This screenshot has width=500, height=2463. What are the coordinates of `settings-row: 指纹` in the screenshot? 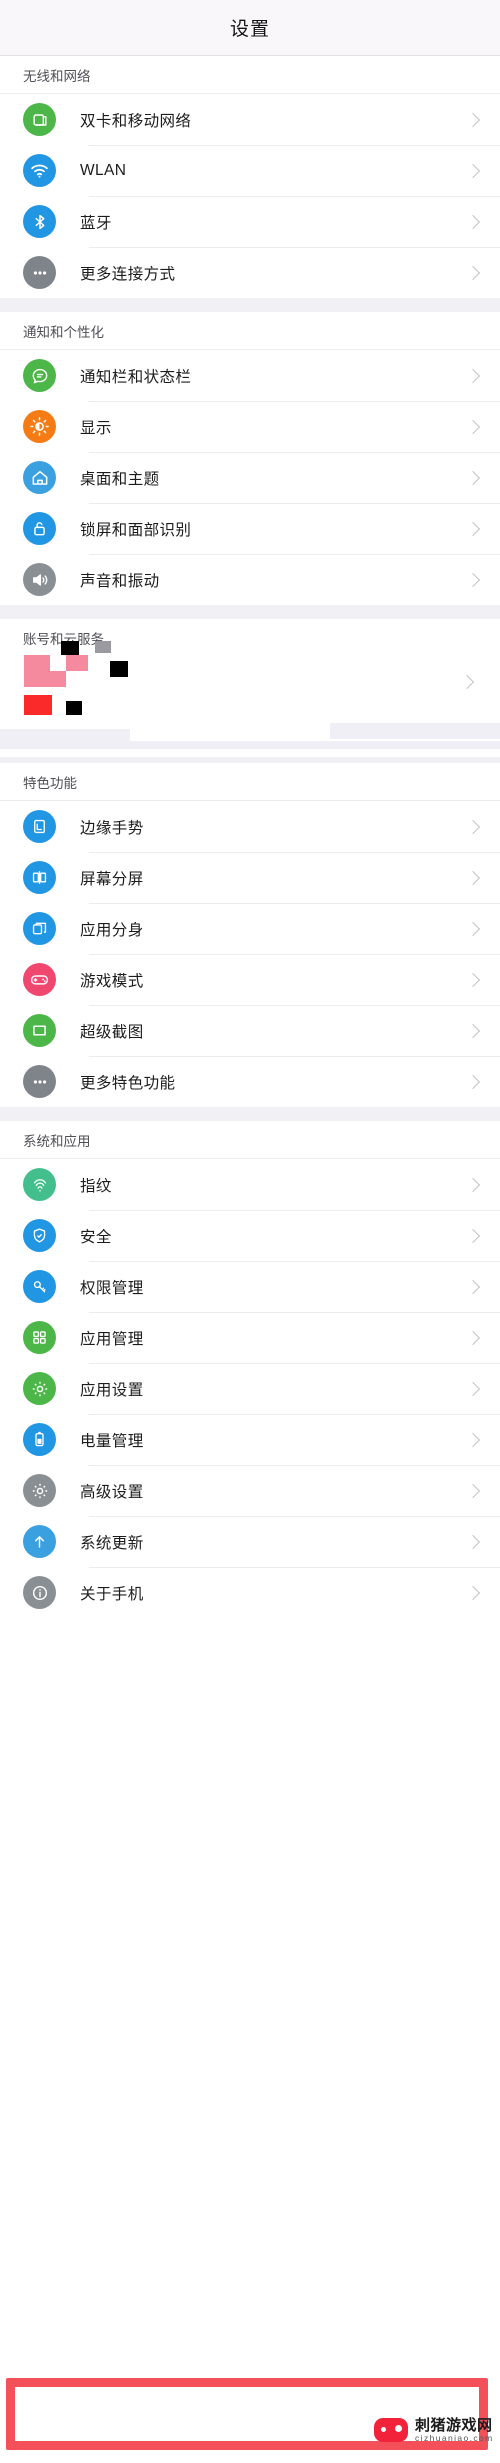 It's located at (250, 1184).